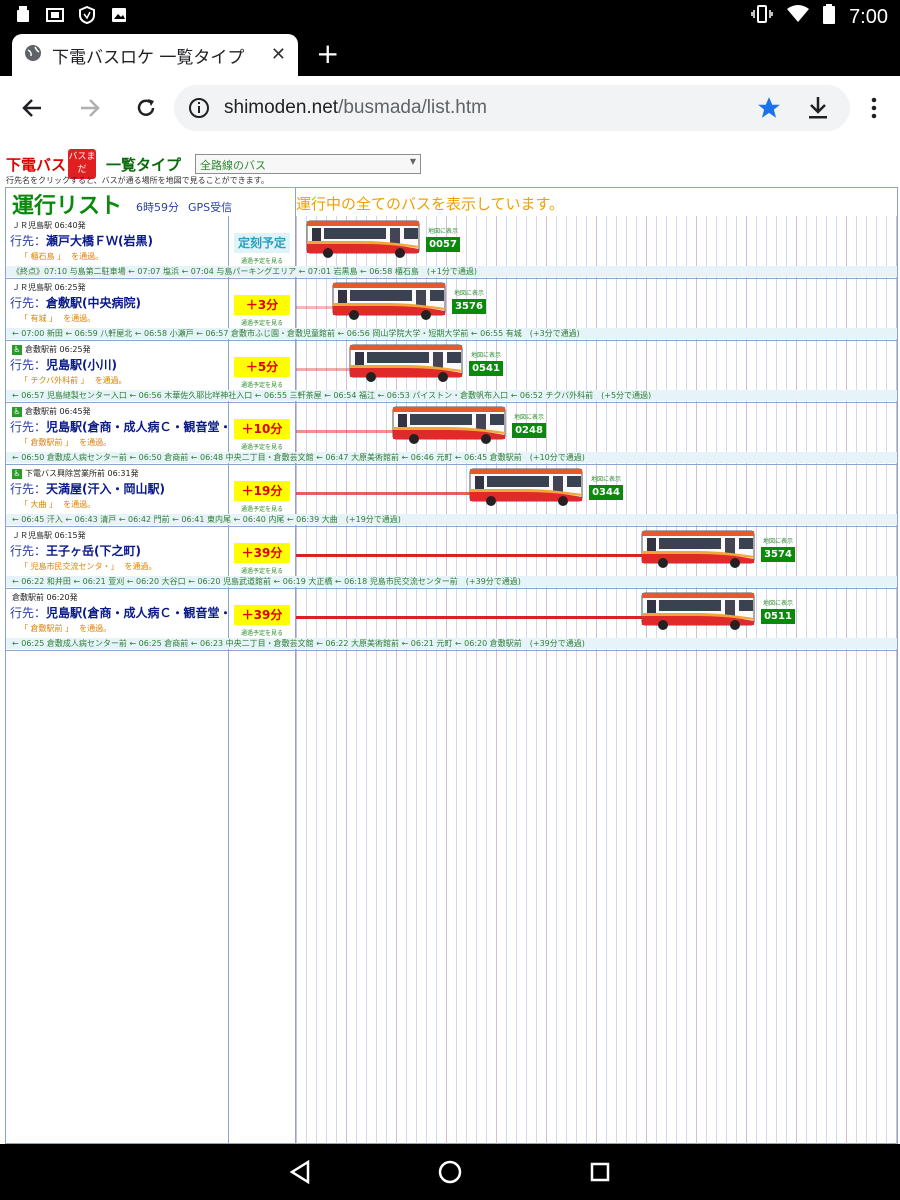 This screenshot has height=1200, width=900. I want to click on destination-link: 行先：倉敷駅(中央病院), so click(119, 302).